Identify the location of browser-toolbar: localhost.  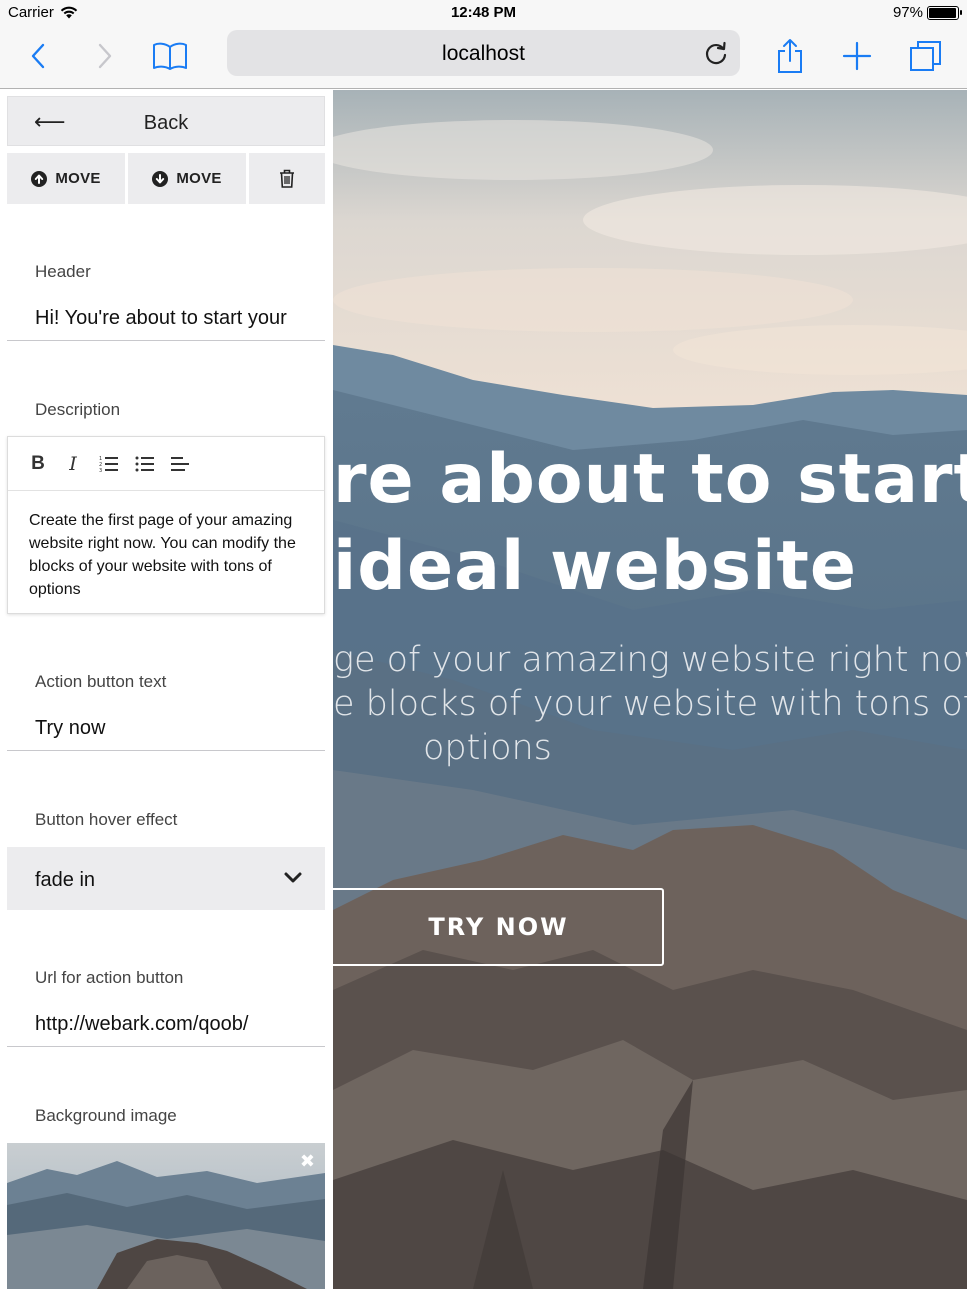
(483, 57).